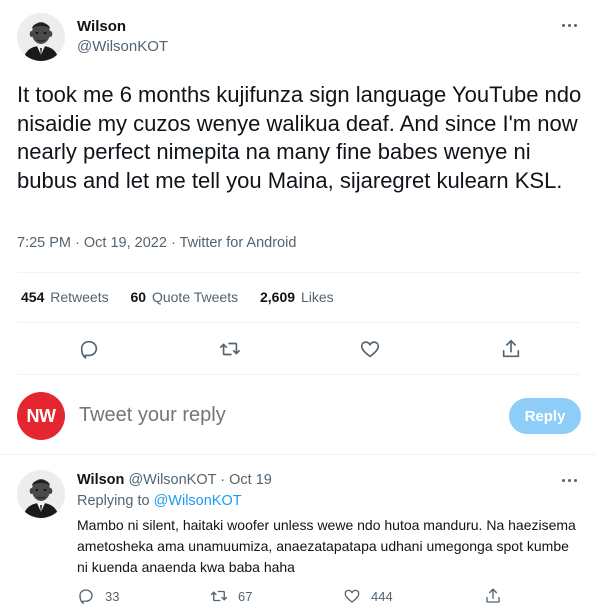 This screenshot has height=616, width=597. I want to click on tweet-source: Twitter for Android, so click(238, 243).